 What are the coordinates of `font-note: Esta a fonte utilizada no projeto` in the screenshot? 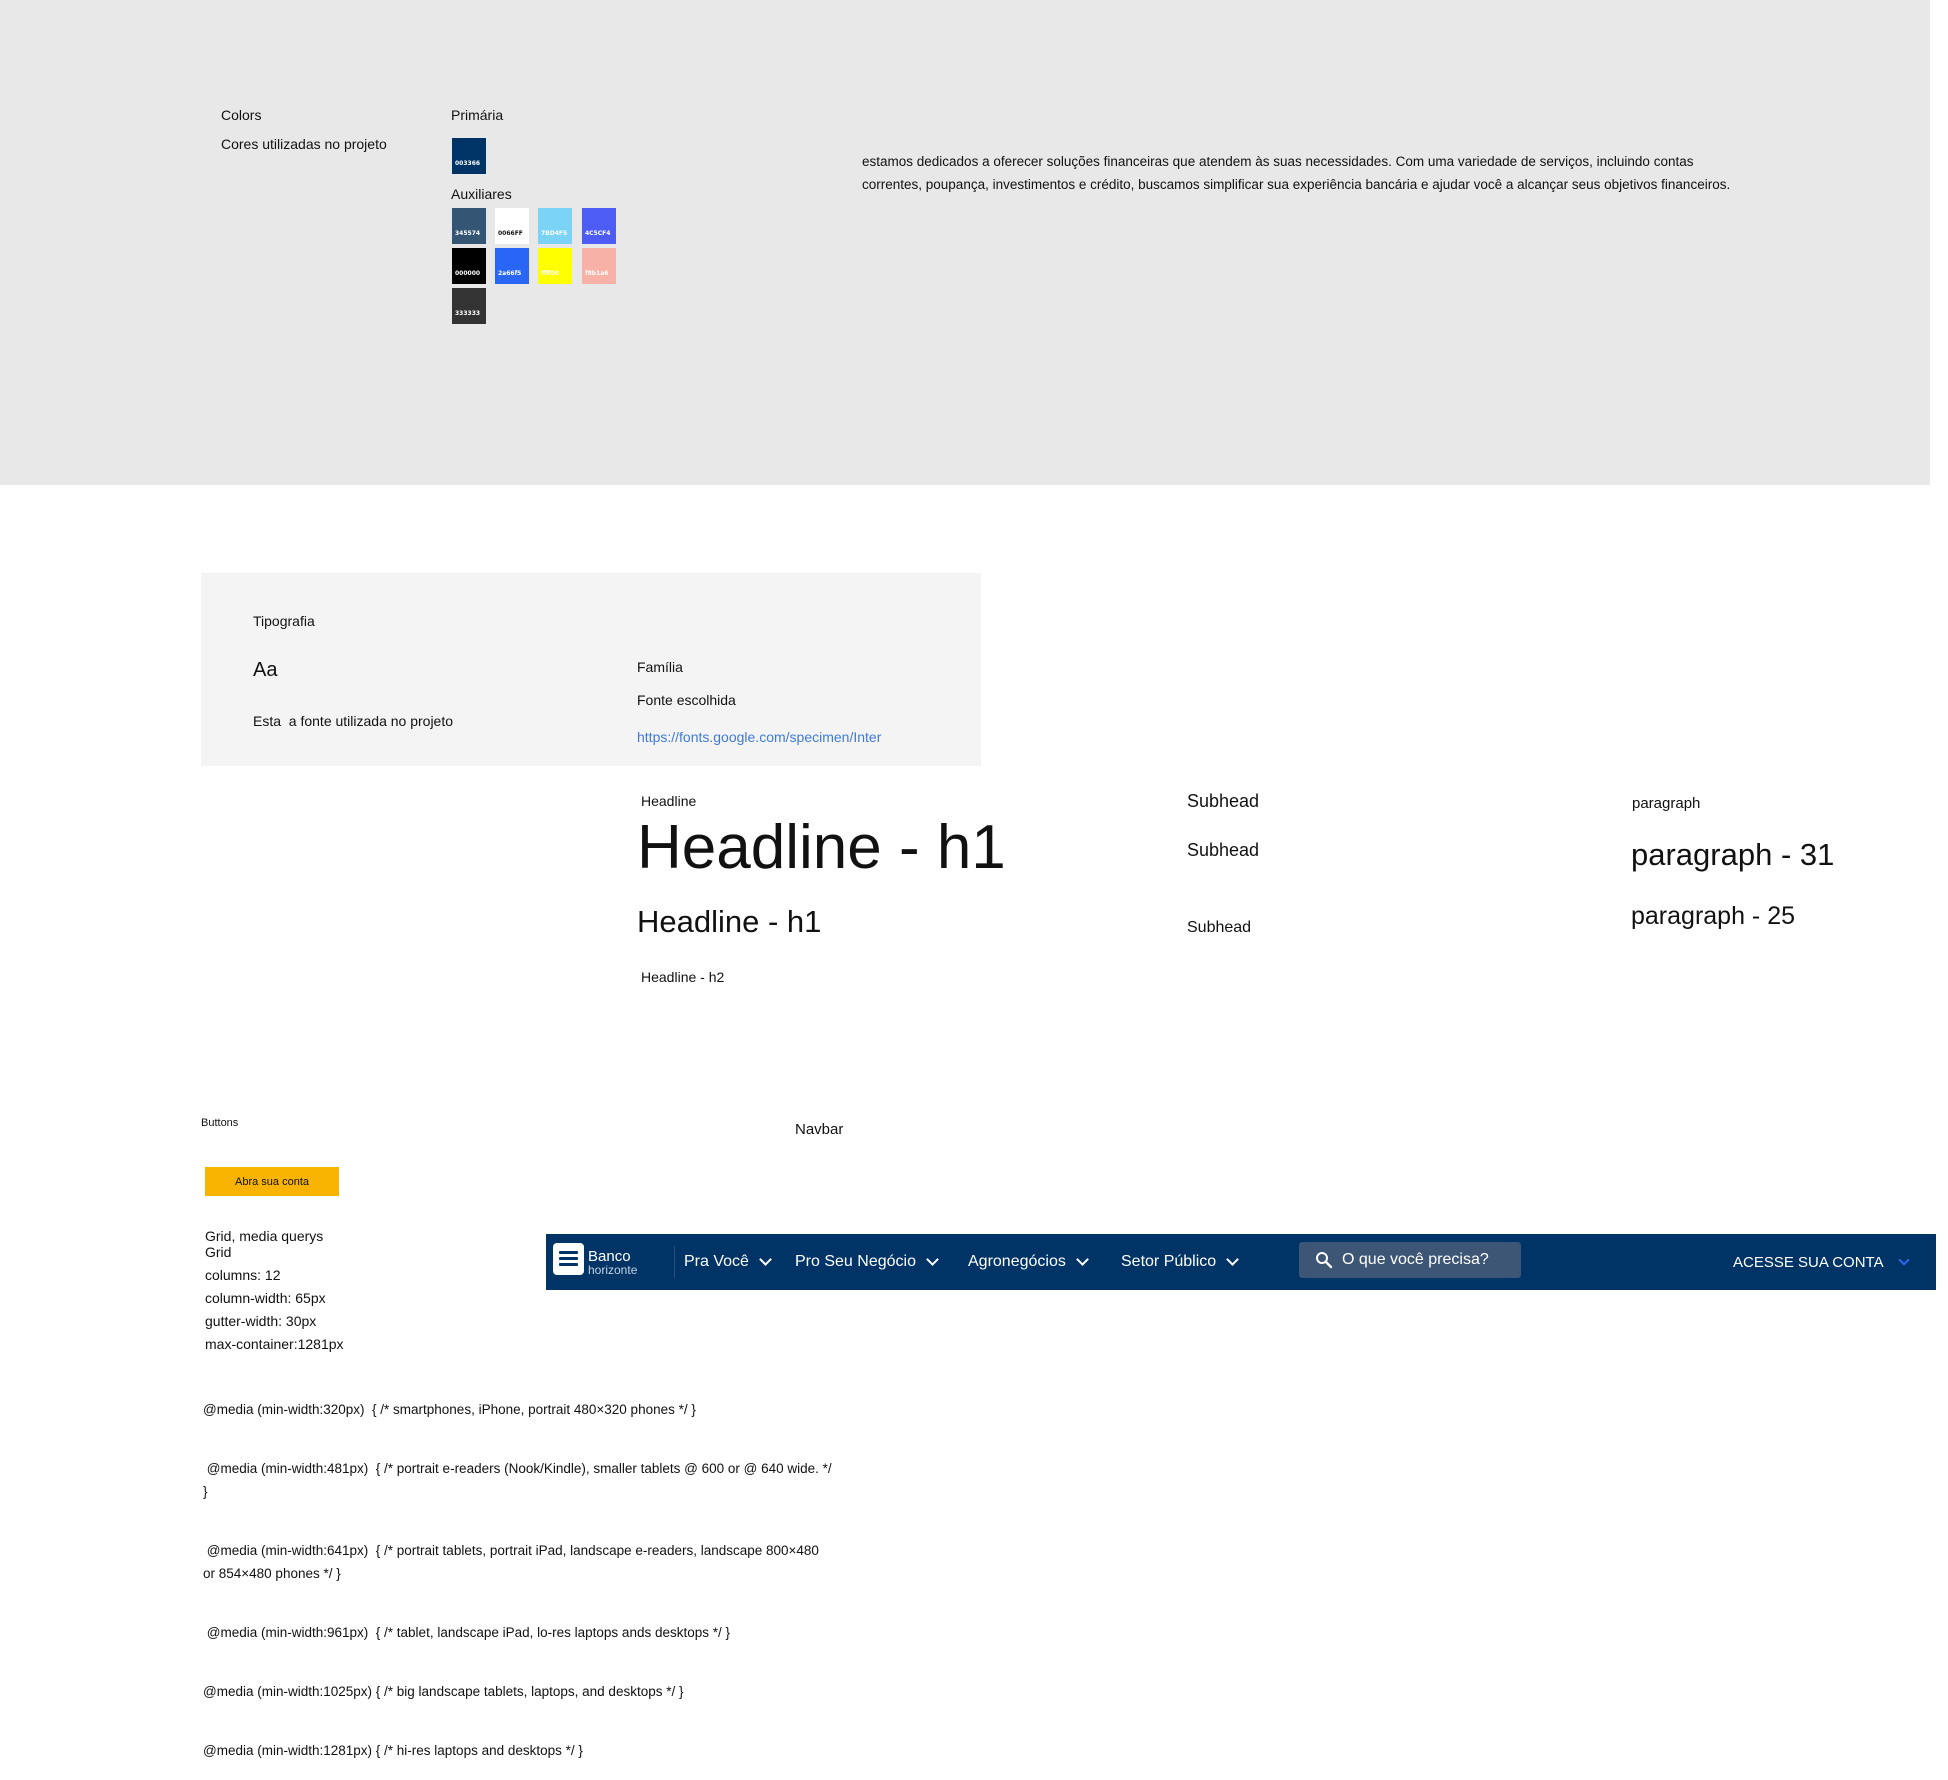 It's located at (353, 721).